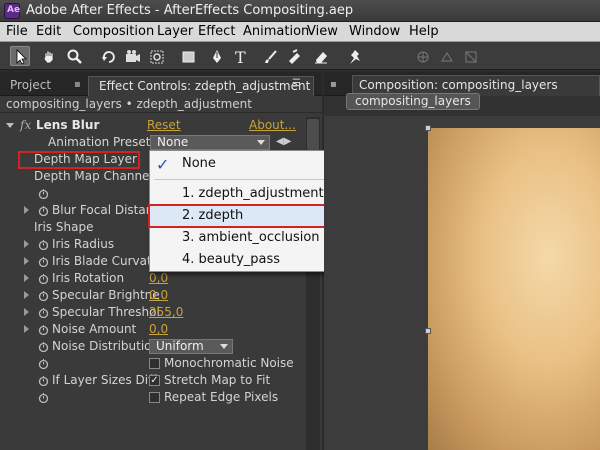 The height and width of the screenshot is (450, 600). Describe the element at coordinates (154, 363) in the screenshot. I see `monochromatic-noise-checkbox` at that location.